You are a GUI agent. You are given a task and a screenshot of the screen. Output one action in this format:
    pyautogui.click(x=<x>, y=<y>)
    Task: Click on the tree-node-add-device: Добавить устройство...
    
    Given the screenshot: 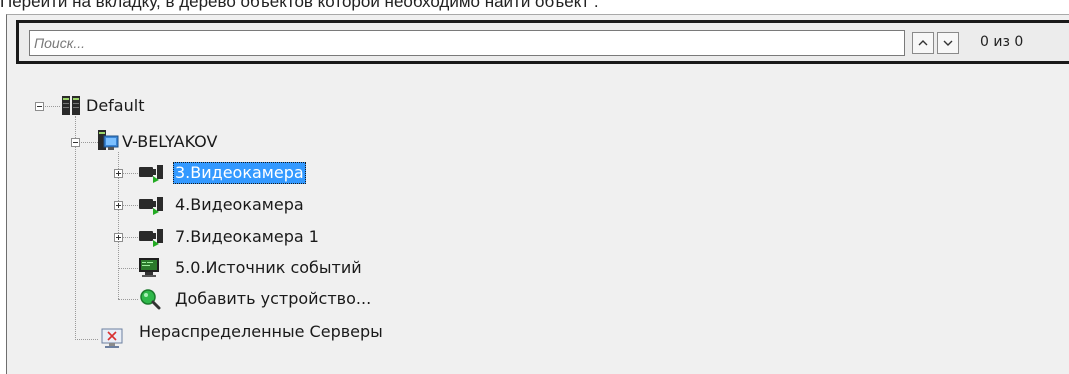 What is the action you would take?
    pyautogui.click(x=273, y=299)
    